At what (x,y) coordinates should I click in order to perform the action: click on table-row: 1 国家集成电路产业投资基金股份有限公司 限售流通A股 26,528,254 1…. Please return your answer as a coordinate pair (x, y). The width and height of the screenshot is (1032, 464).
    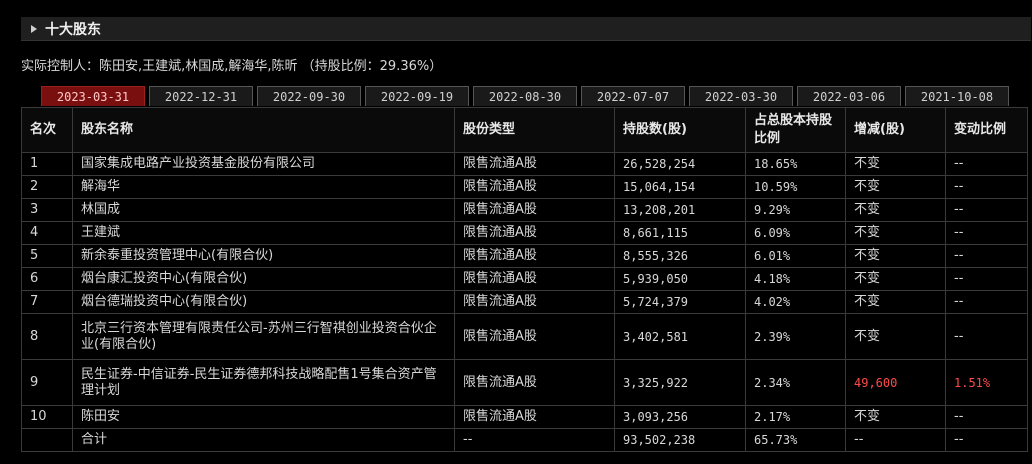
    Looking at the image, I should click on (524, 164).